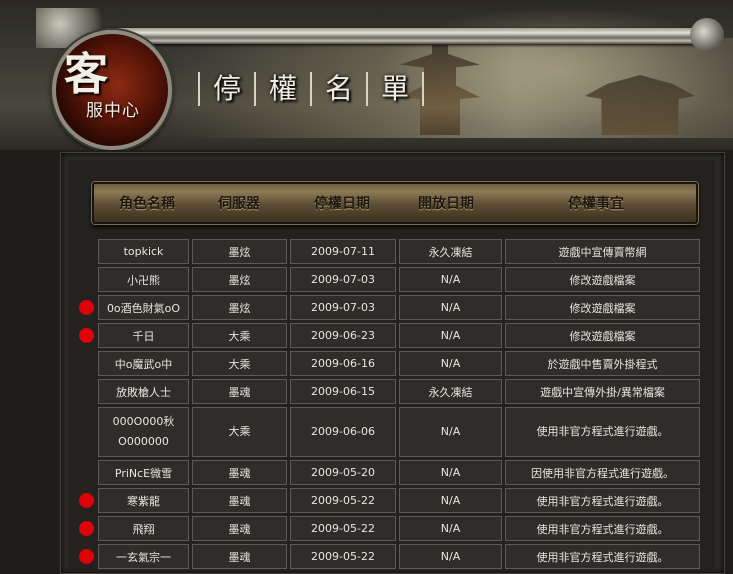 Image resolution: width=733 pixels, height=574 pixels. I want to click on table-row: 中o魔武o中 大乘 2009-06-16 N/A 於遊戲中售賣外掛程式, so click(399, 363).